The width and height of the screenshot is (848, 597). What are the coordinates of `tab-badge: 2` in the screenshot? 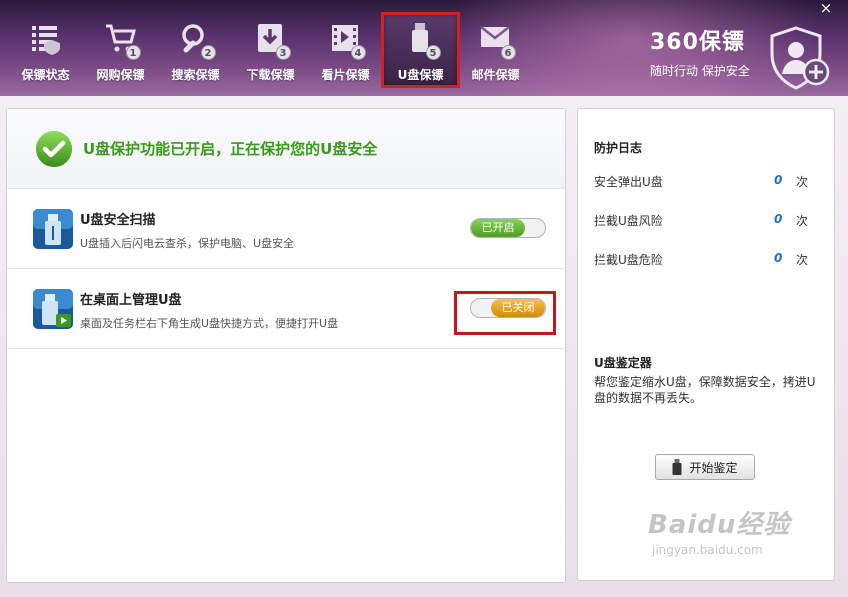 It's located at (208, 52).